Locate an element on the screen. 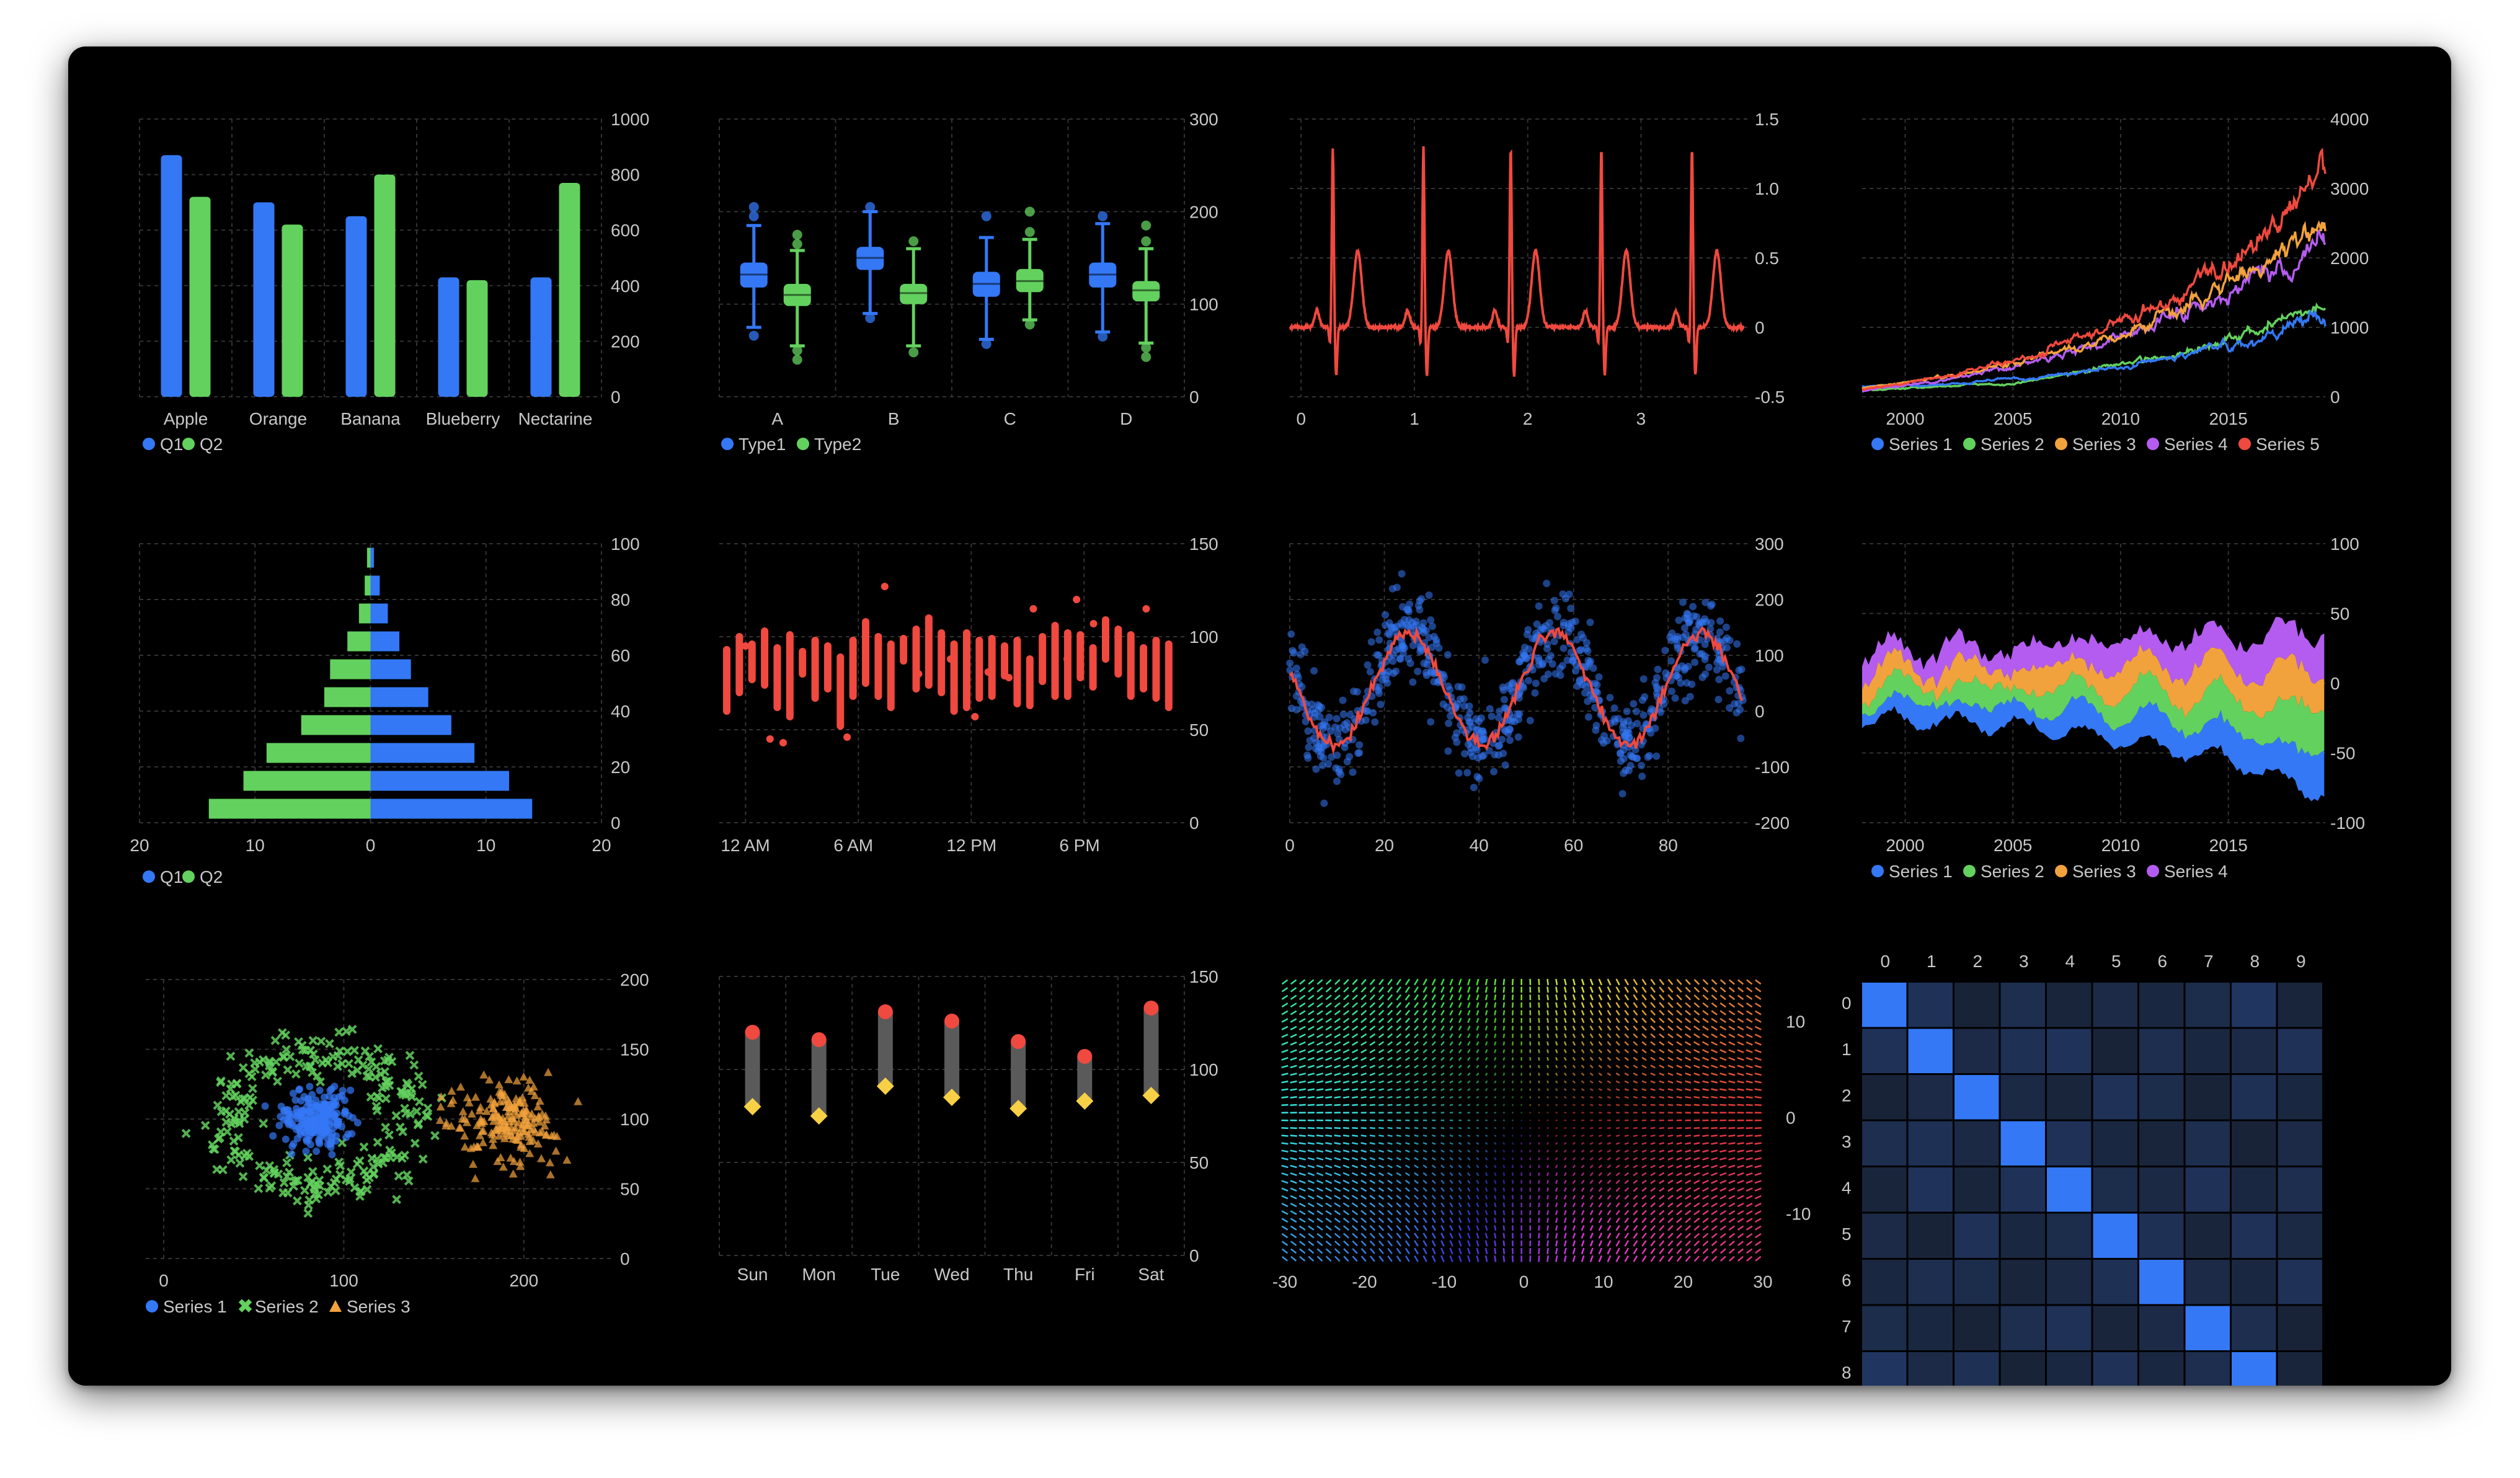  circle-point is located at coordinates (293, 1093).